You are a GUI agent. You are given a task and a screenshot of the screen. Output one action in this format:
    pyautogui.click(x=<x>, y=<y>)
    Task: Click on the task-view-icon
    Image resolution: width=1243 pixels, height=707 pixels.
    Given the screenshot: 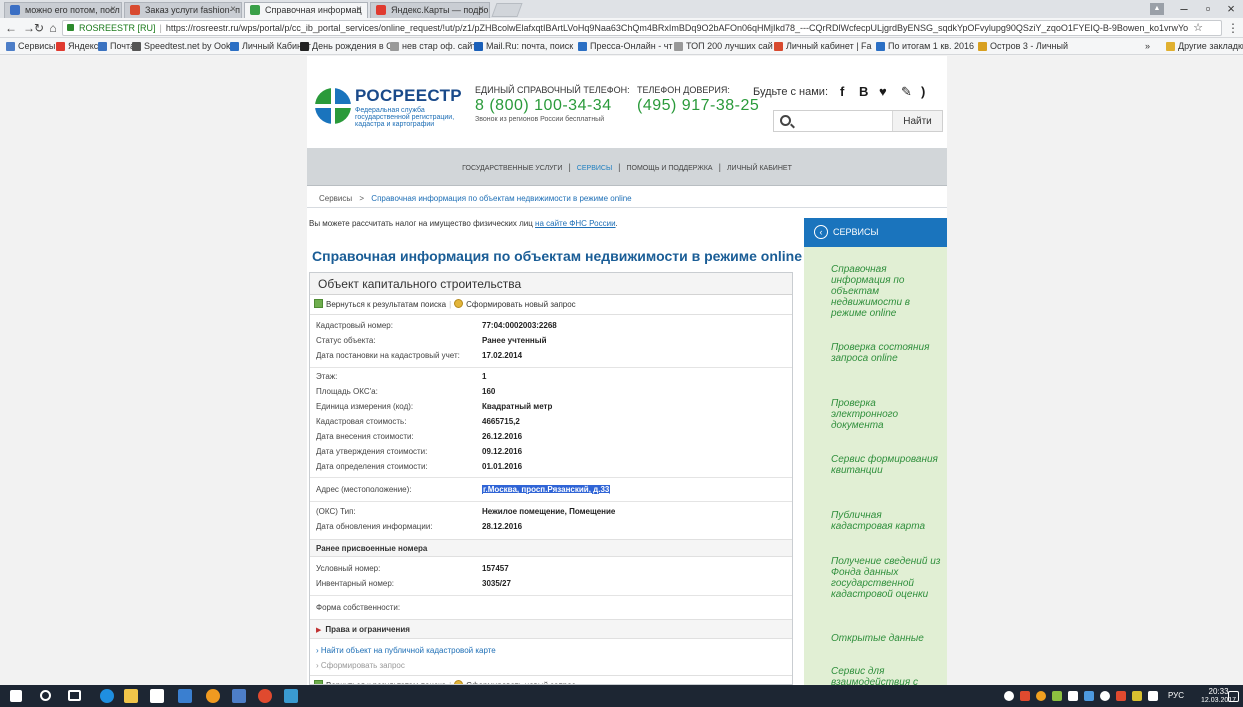 What is the action you would take?
    pyautogui.click(x=74, y=695)
    